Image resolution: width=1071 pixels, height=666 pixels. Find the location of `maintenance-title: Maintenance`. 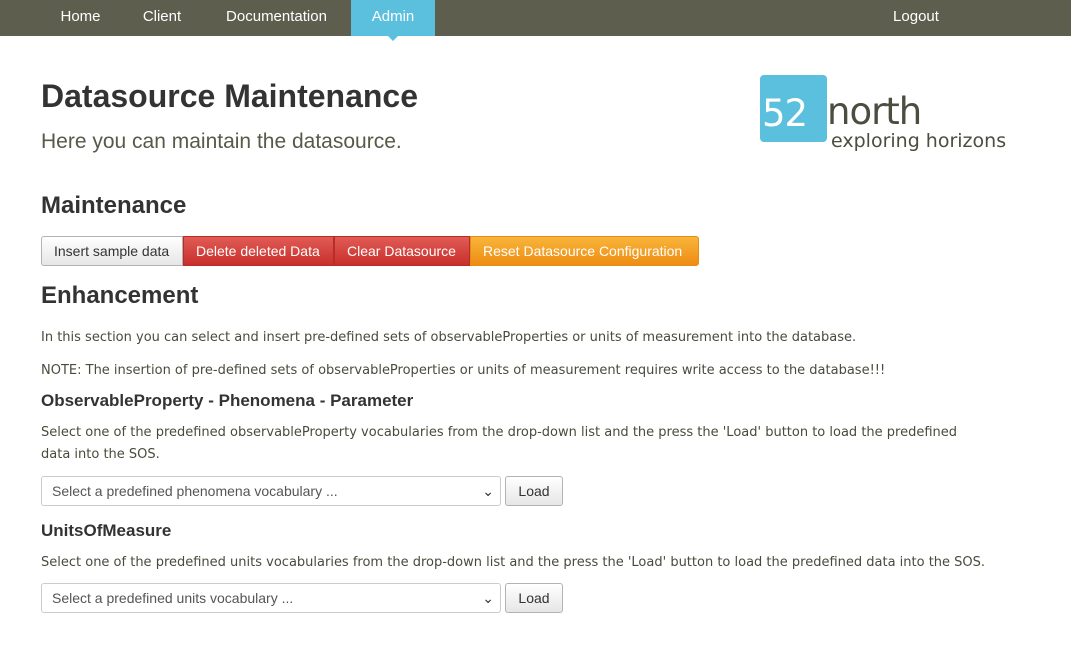

maintenance-title: Maintenance is located at coordinates (114, 205).